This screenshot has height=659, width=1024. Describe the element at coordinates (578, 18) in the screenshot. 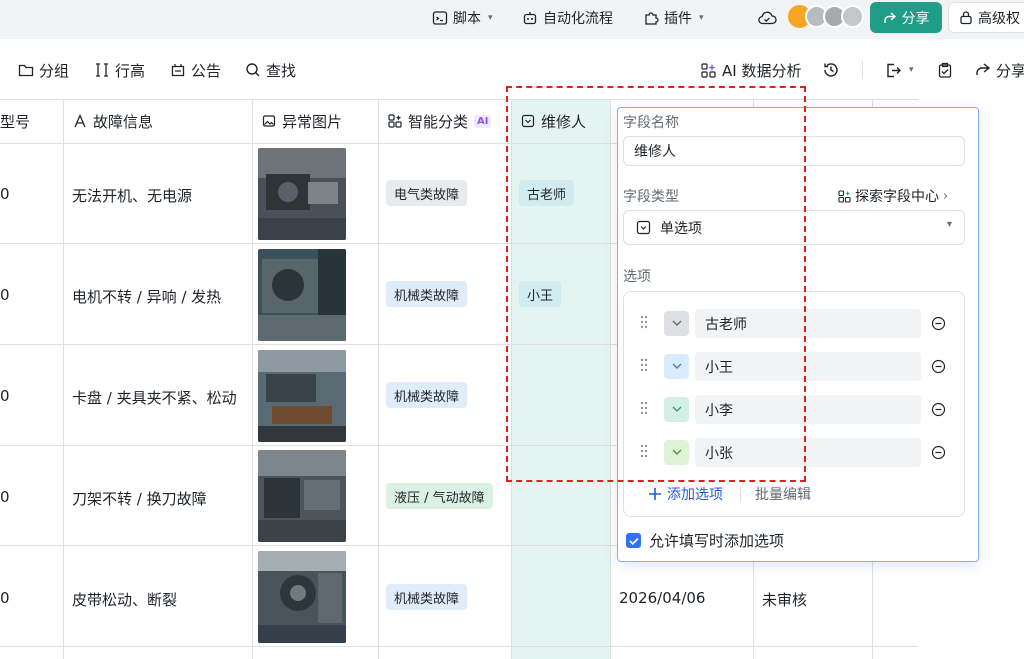

I see `automation-label: 自动化流程` at that location.